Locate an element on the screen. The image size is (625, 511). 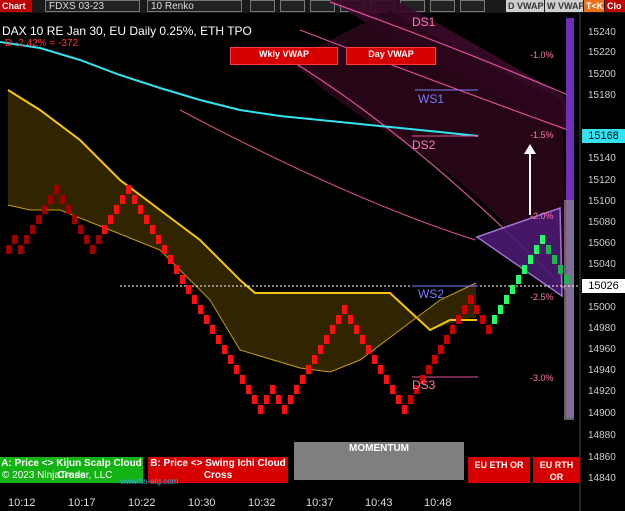
y-tick: 15060 is located at coordinates (602, 243).